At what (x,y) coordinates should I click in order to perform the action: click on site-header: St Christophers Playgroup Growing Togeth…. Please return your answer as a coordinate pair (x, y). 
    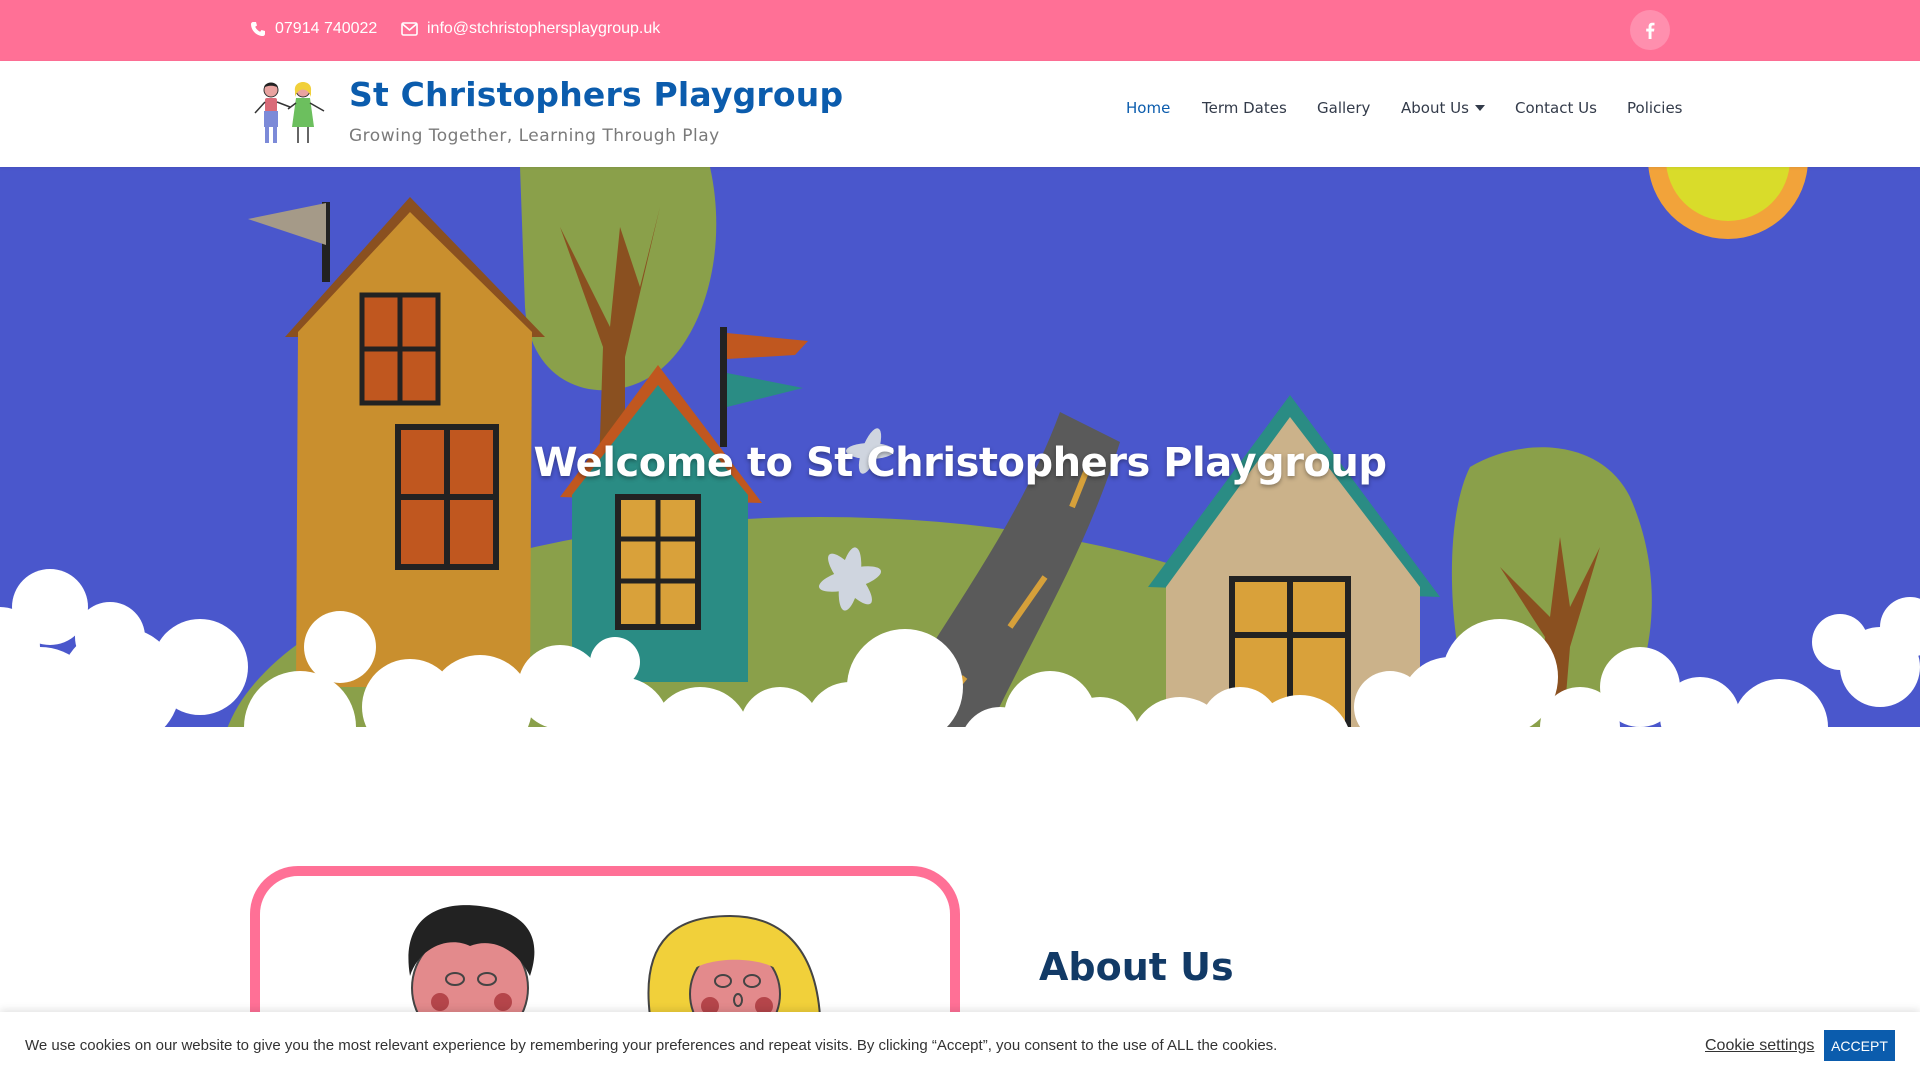
    Looking at the image, I should click on (960, 114).